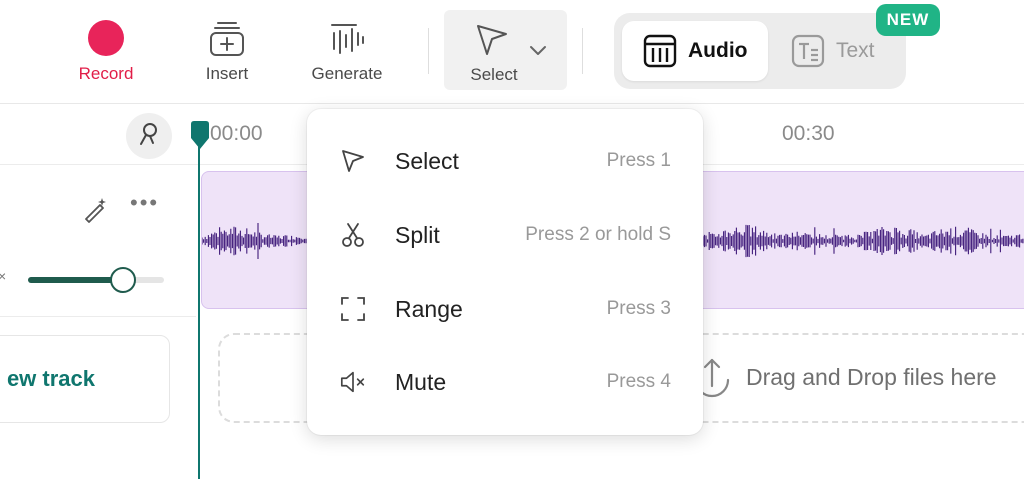  What do you see at coordinates (427, 161) in the screenshot?
I see `menu-item-label: Select` at bounding box center [427, 161].